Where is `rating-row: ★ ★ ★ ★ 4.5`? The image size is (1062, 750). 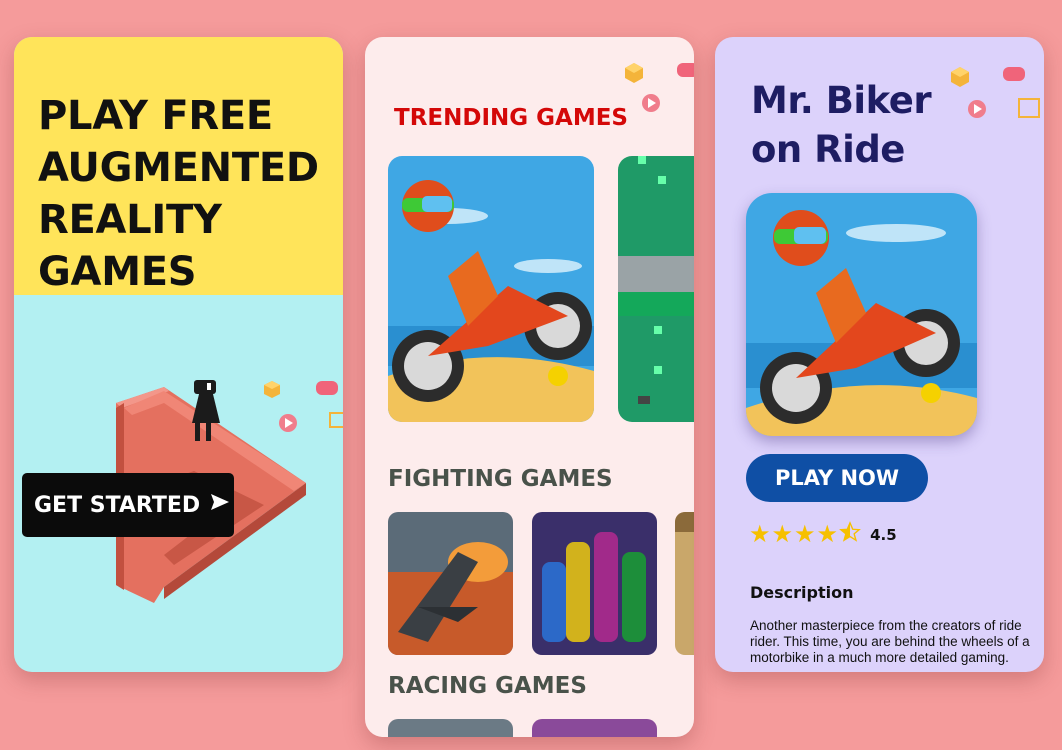
rating-row: ★ ★ ★ ★ 4.5 is located at coordinates (823, 534).